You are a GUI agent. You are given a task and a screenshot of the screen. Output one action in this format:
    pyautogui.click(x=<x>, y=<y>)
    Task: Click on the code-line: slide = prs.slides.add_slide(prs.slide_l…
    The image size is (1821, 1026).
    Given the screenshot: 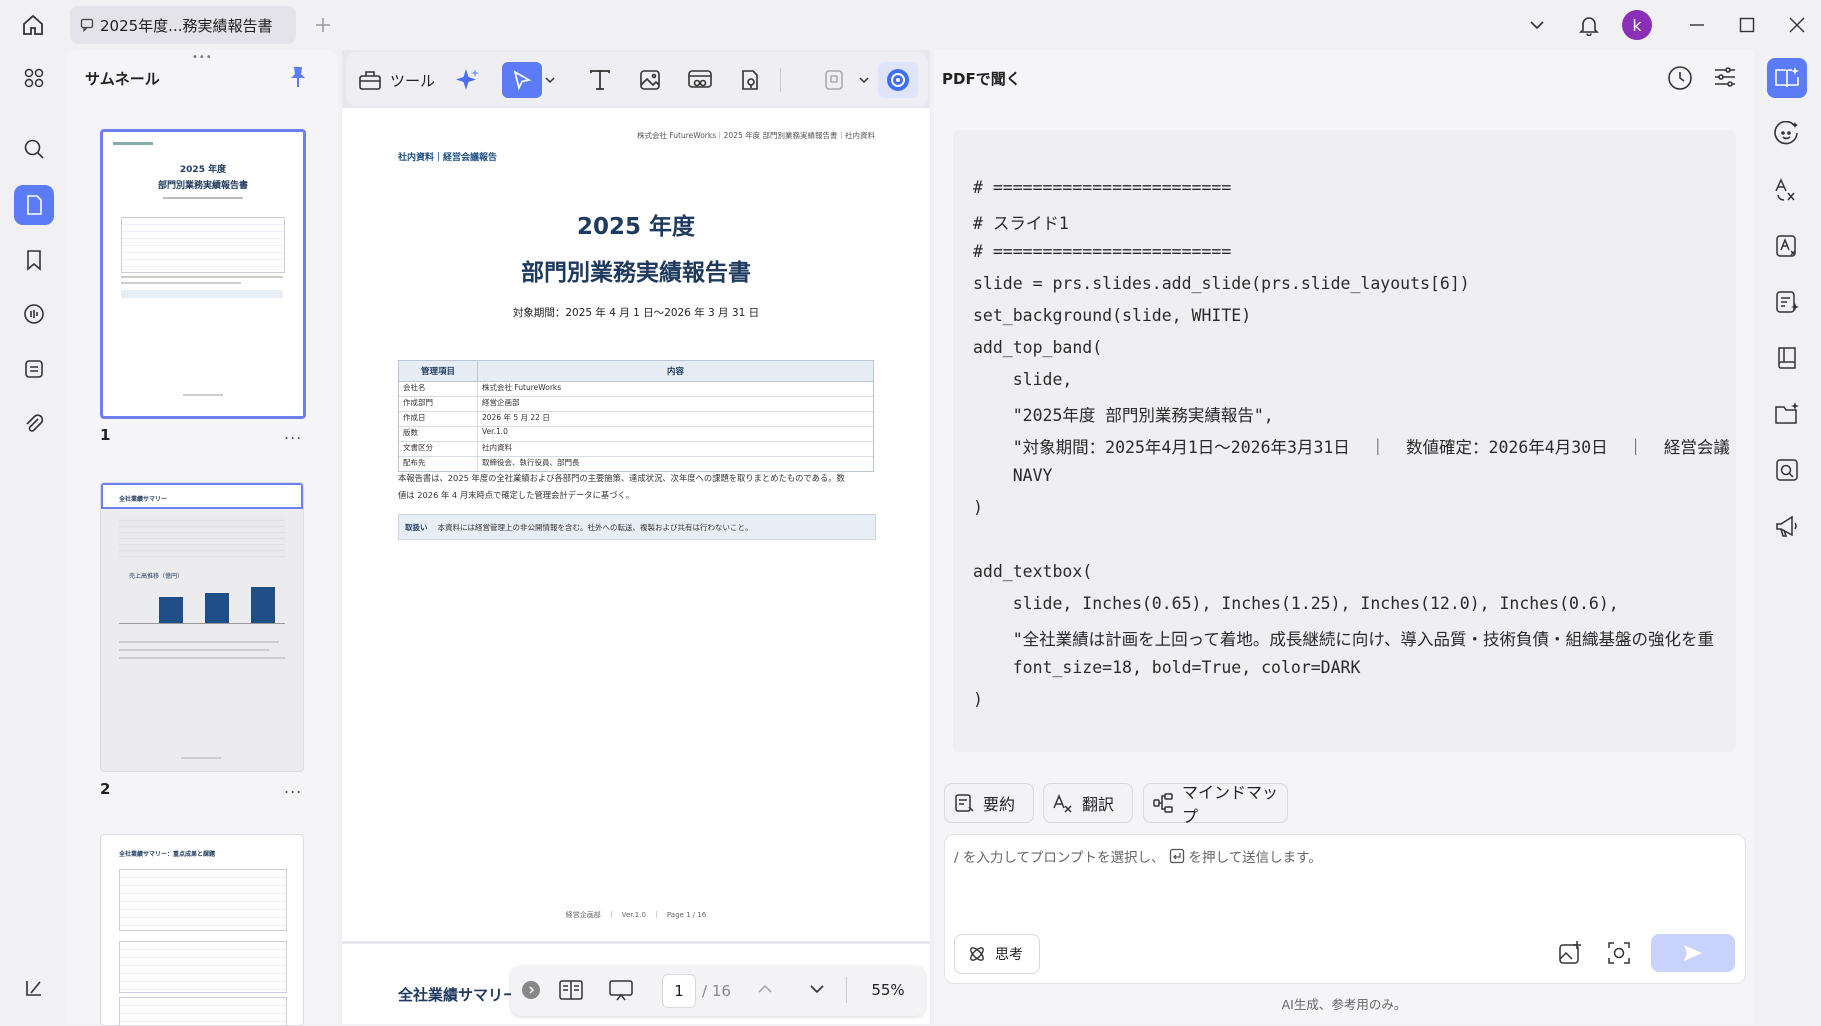 What is the action you would take?
    pyautogui.click(x=1221, y=283)
    